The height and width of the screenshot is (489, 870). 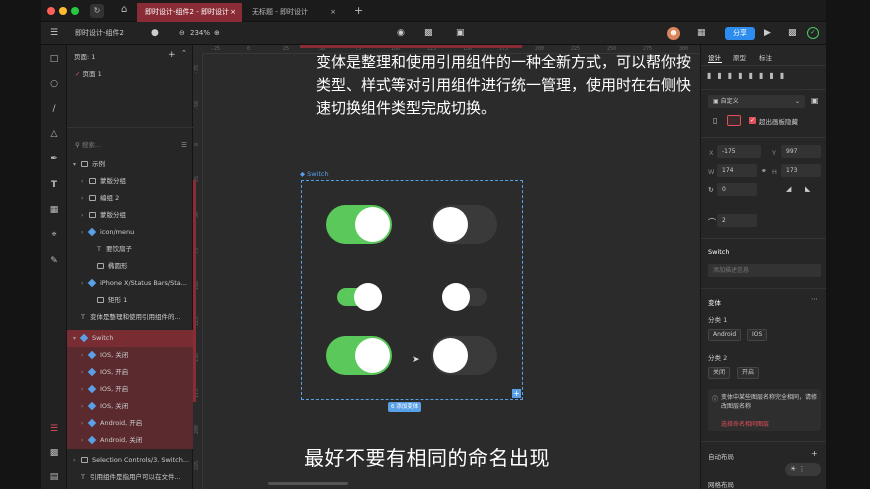 What do you see at coordinates (814, 299) in the screenshot?
I see `more-icon: ⋯` at bounding box center [814, 299].